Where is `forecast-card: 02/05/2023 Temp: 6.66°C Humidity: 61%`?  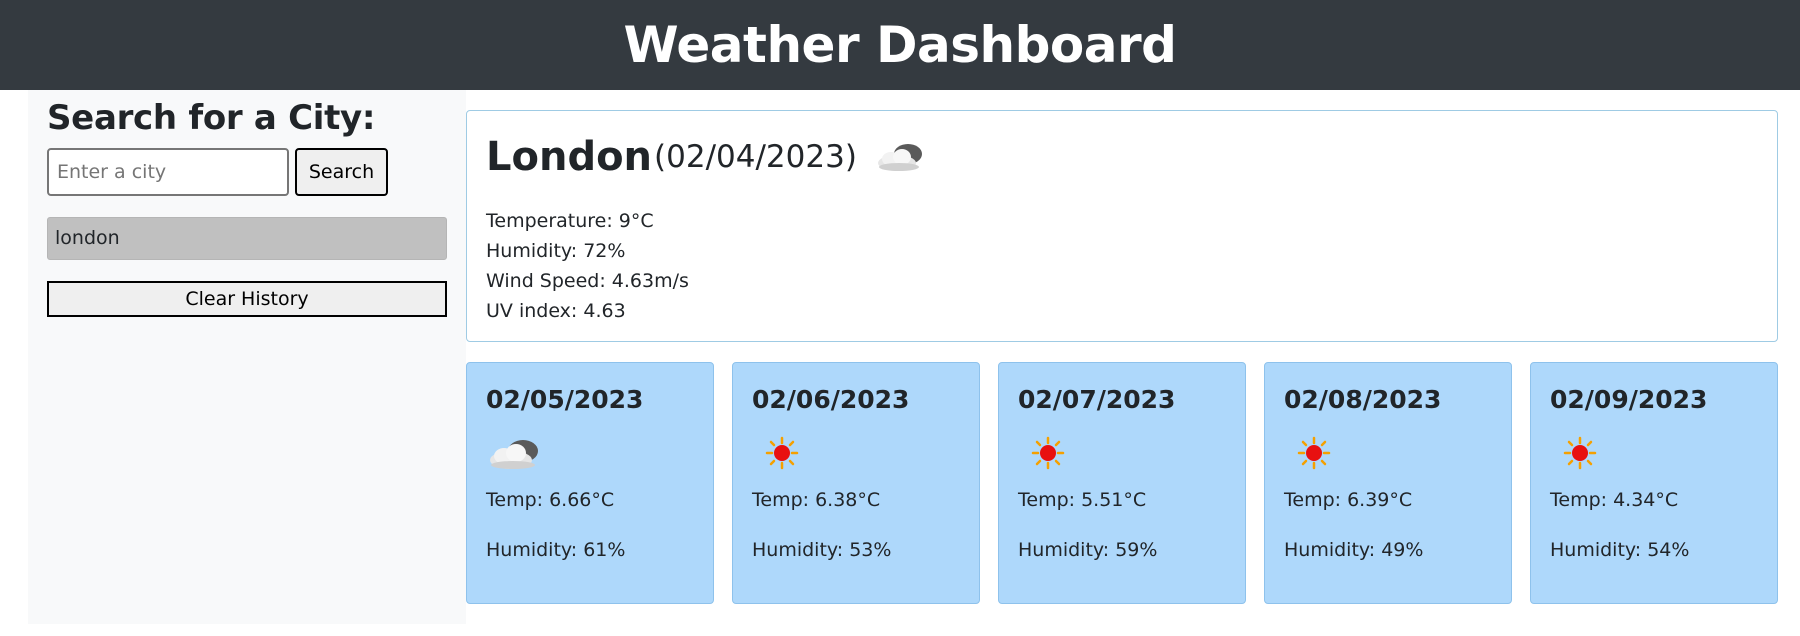 forecast-card: 02/05/2023 Temp: 6.66°C Humidity: 61% is located at coordinates (590, 483).